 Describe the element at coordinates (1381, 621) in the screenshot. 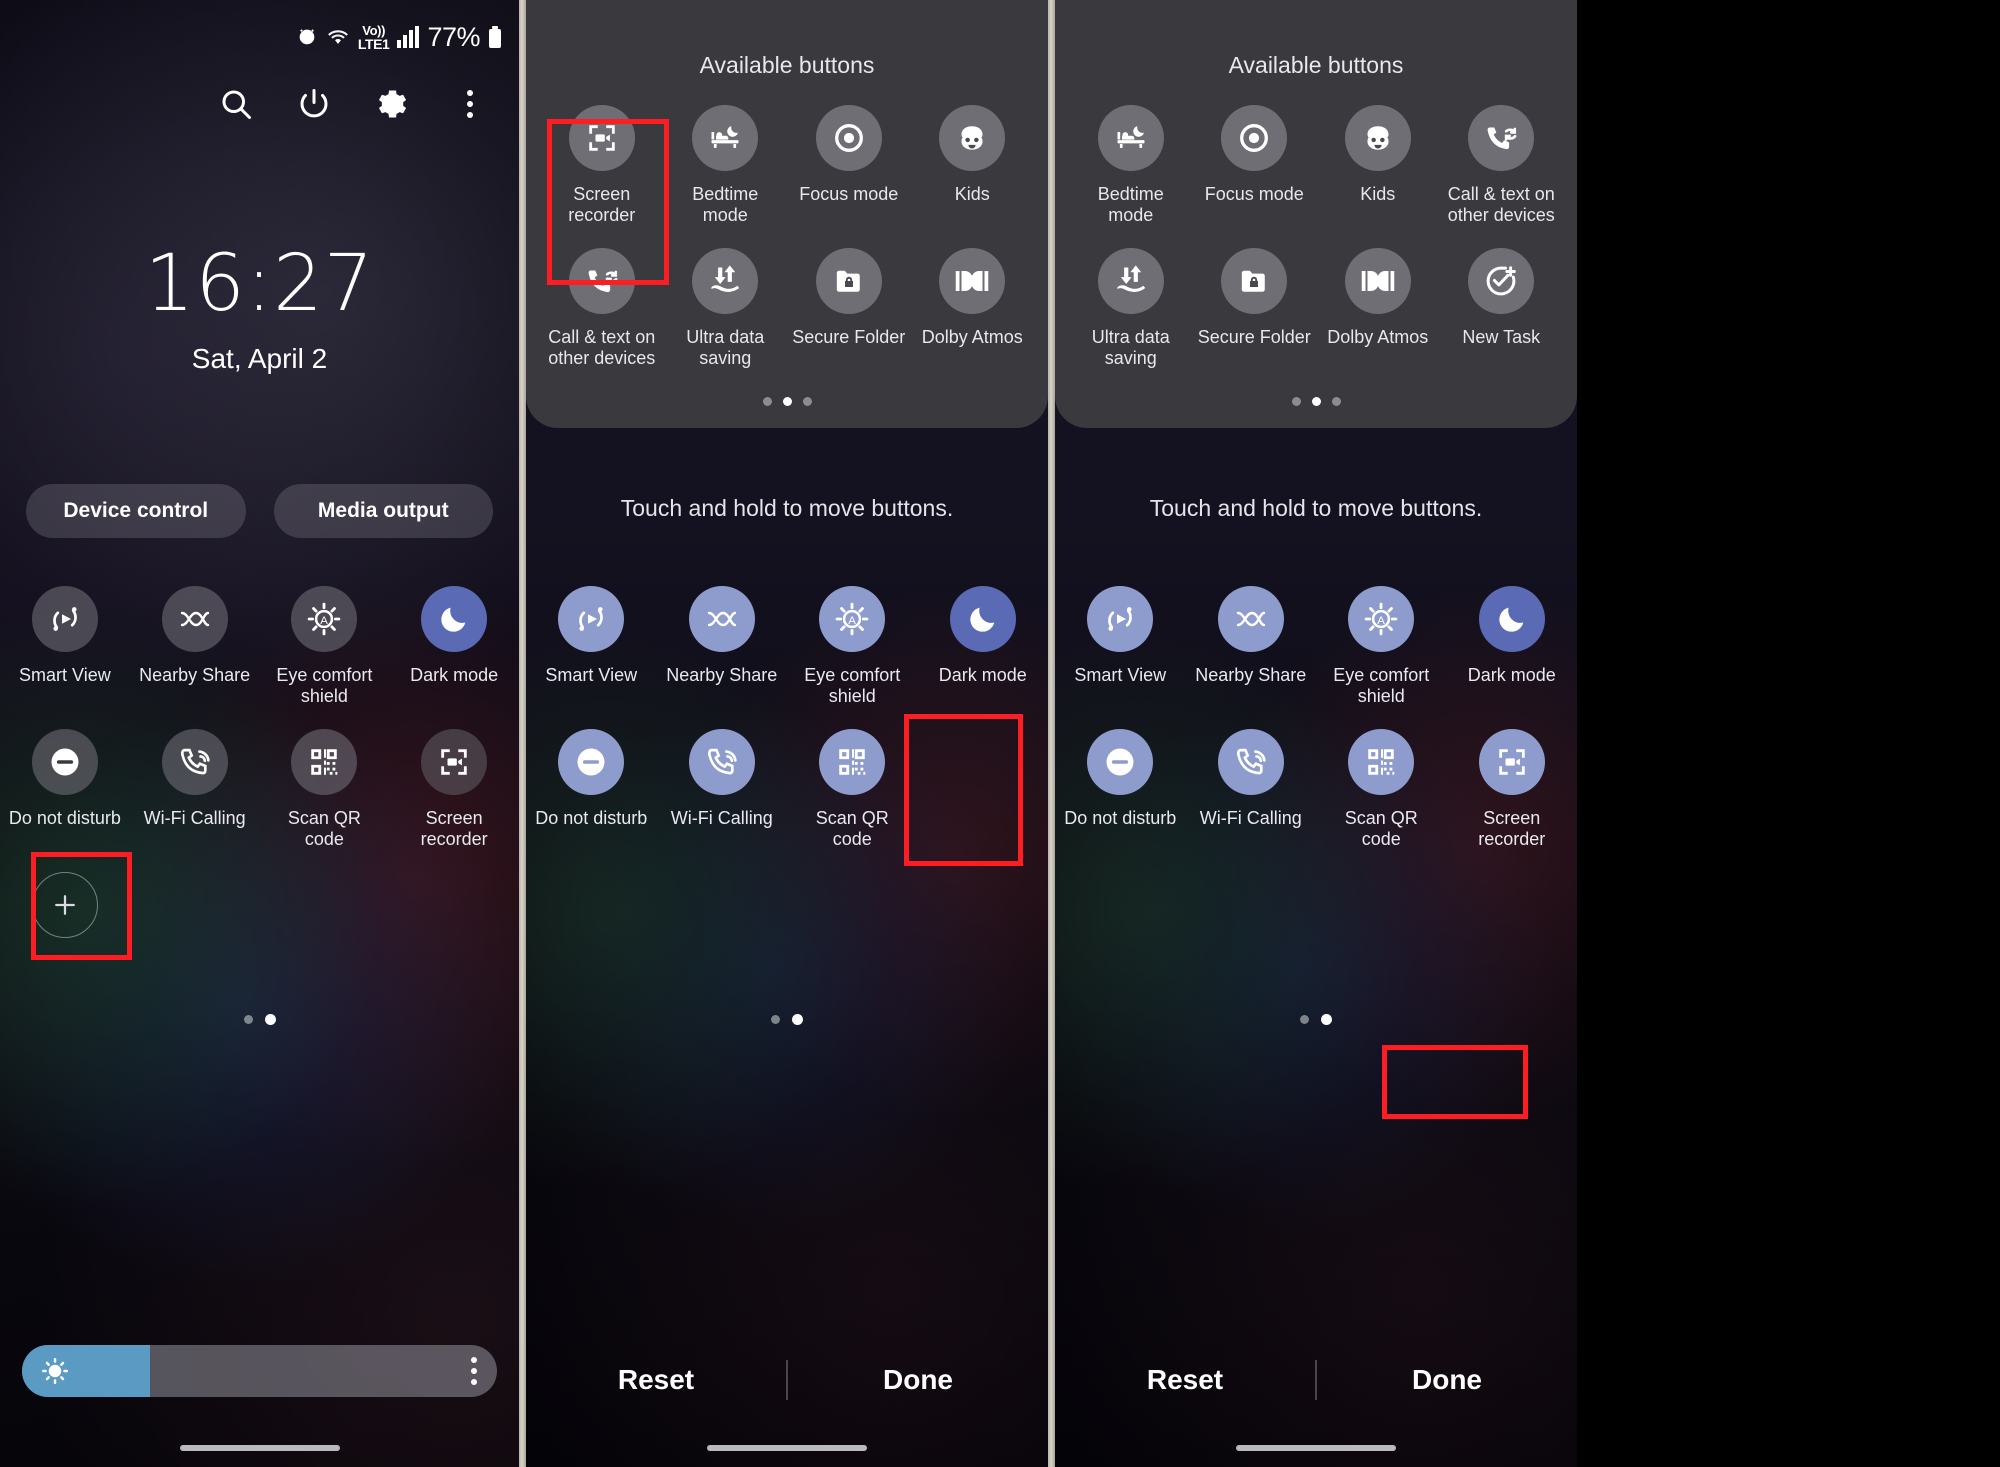

I see `svg-text: A` at that location.